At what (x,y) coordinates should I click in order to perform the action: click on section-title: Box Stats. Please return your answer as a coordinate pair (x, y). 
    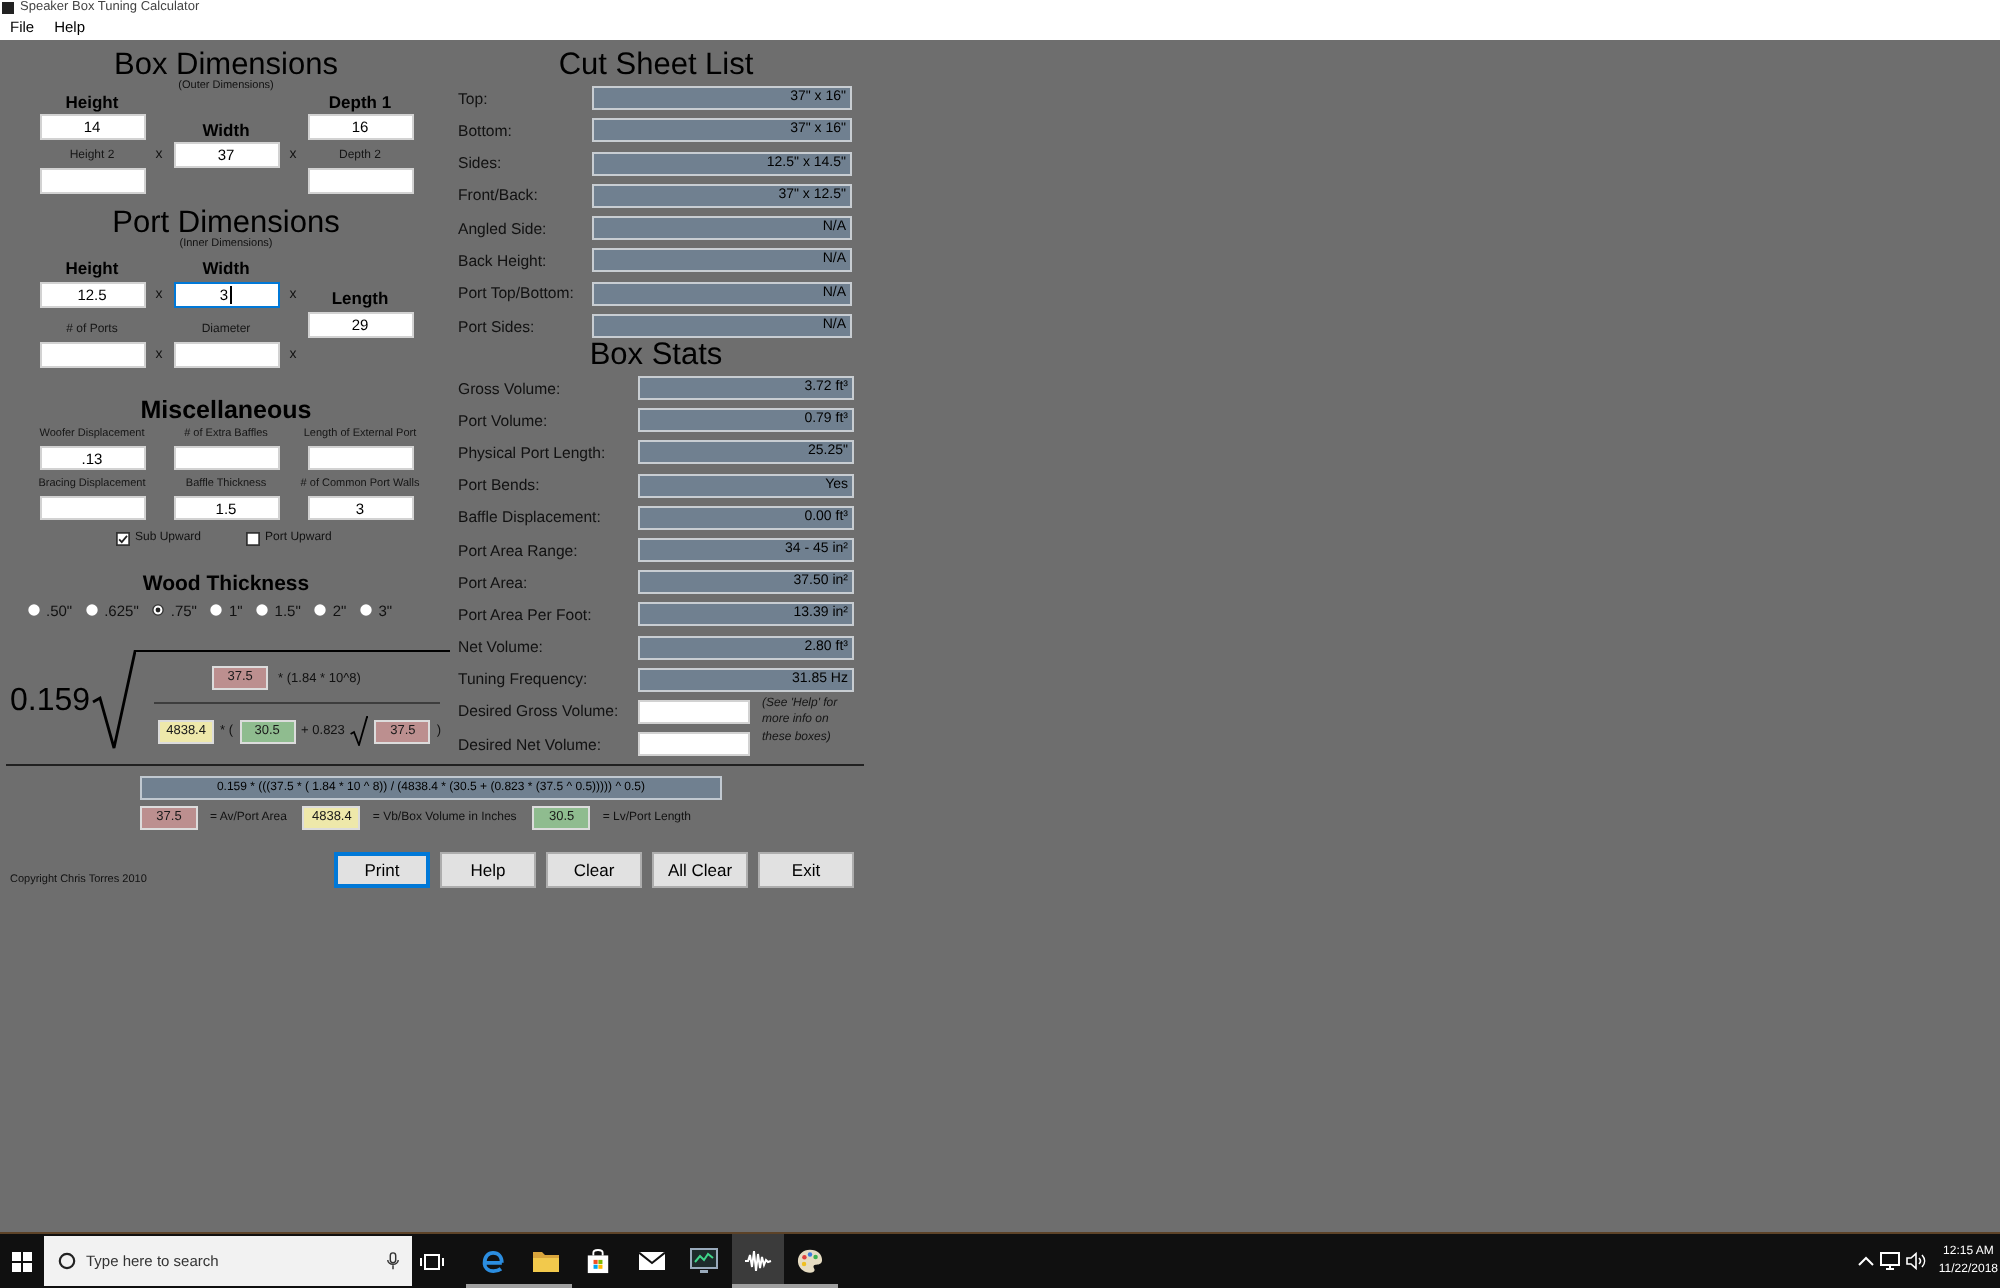
    Looking at the image, I should click on (656, 356).